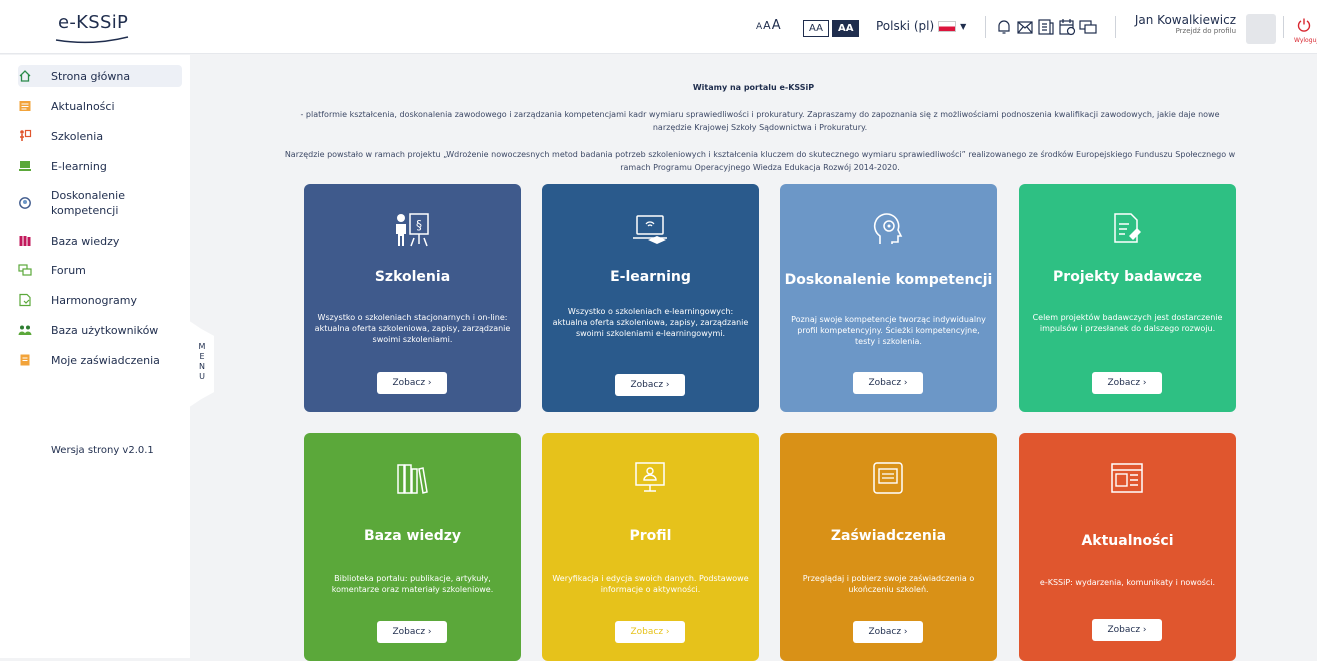  I want to click on user-info: Jan Kowalkiewicz Przejdź do profilu, so click(1183, 24).